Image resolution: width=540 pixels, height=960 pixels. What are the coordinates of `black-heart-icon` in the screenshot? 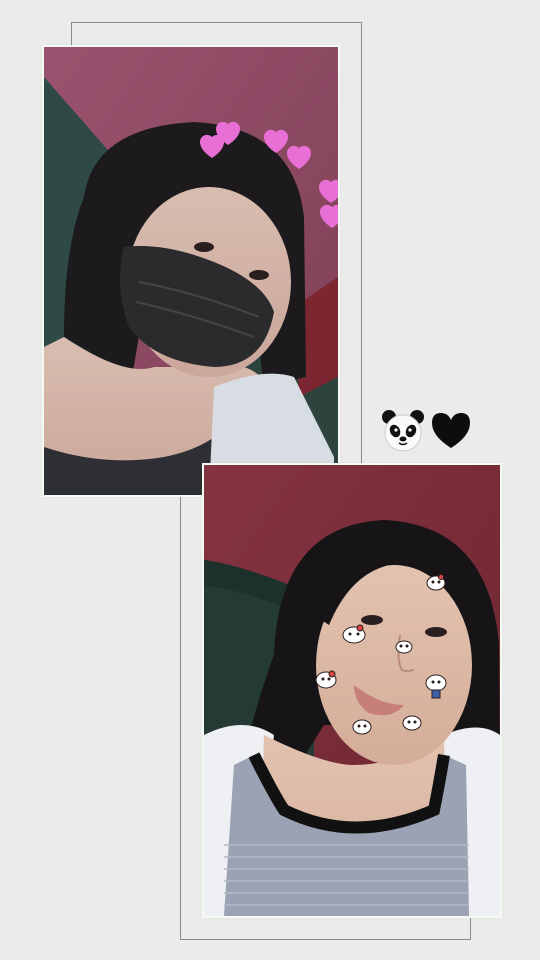 It's located at (451, 431).